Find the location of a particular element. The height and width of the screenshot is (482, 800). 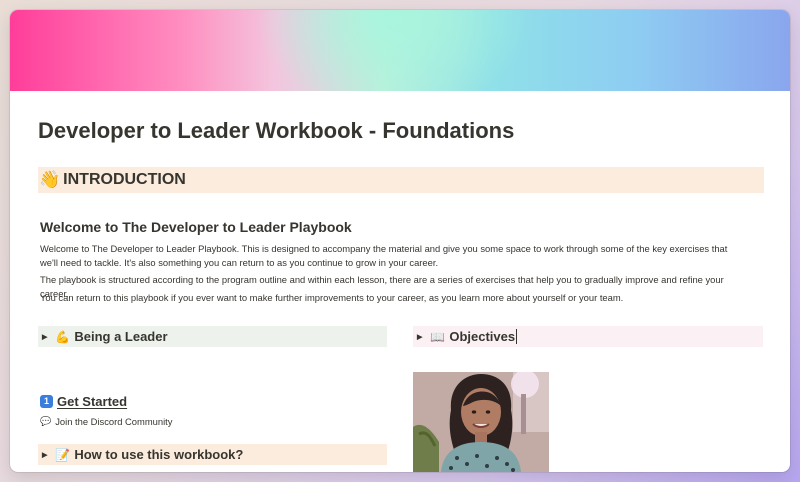

speech-bubble-icon: 💬 is located at coordinates (46, 421).